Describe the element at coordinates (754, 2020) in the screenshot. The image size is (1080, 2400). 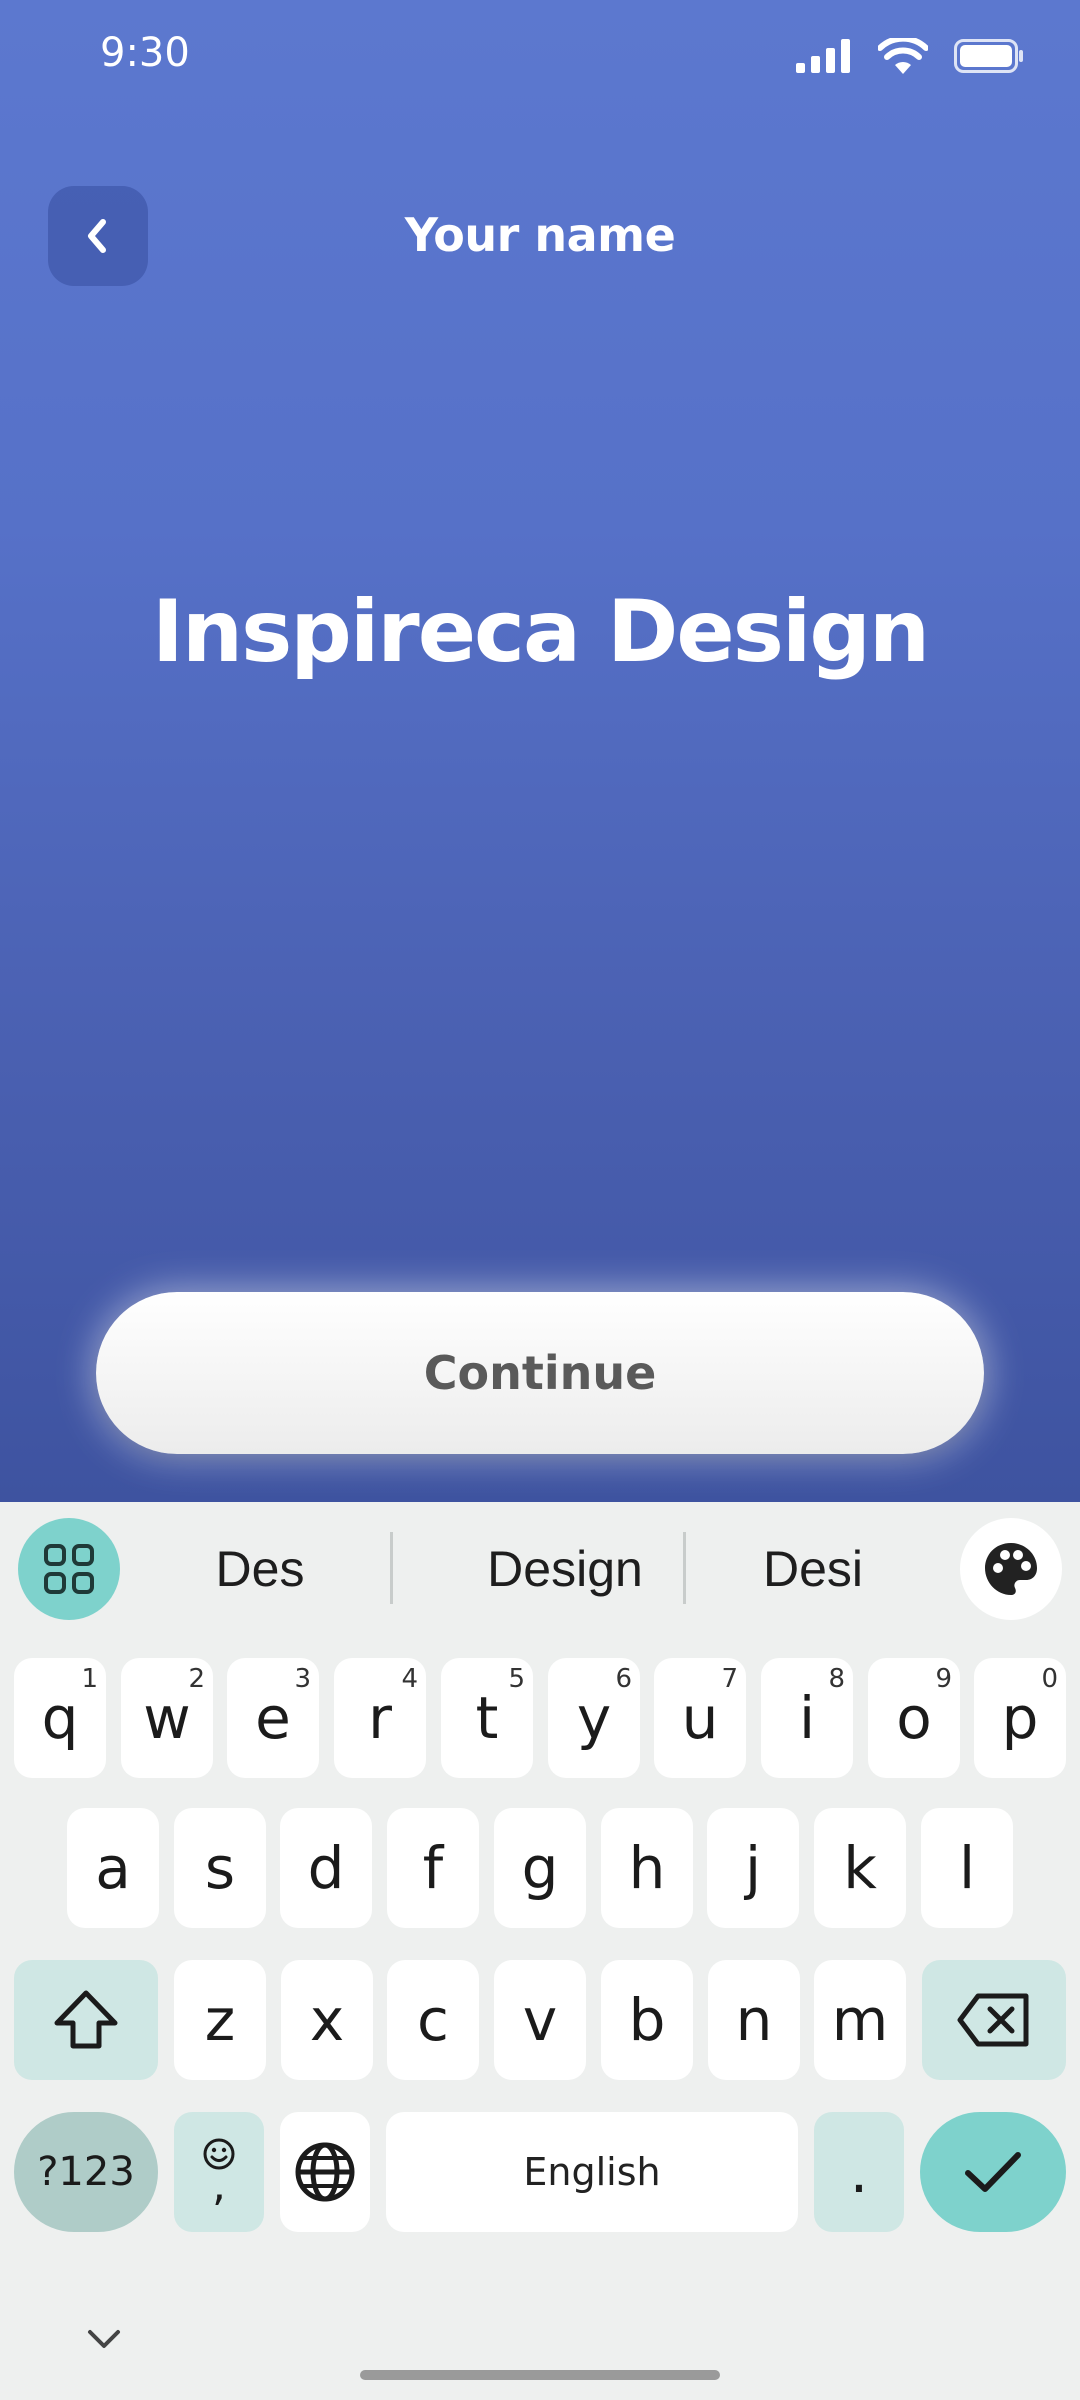
I see `key-n: n` at that location.